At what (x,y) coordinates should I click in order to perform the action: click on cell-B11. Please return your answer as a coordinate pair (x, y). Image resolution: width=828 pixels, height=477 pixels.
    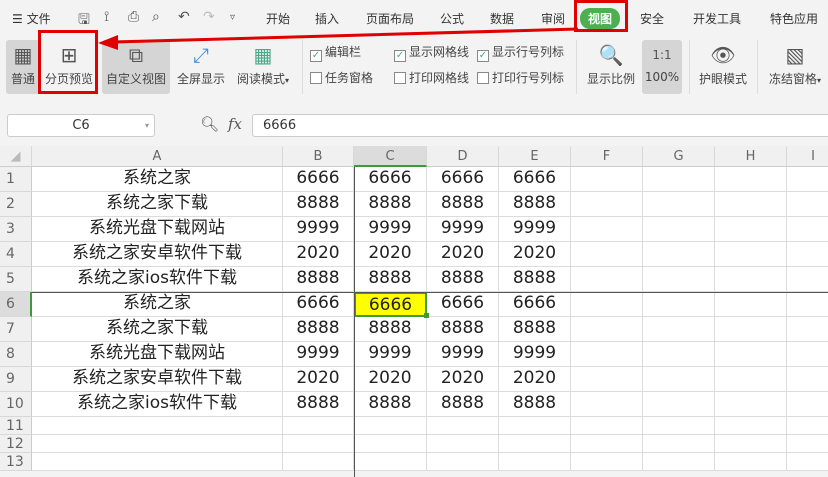
    Looking at the image, I should click on (318, 426).